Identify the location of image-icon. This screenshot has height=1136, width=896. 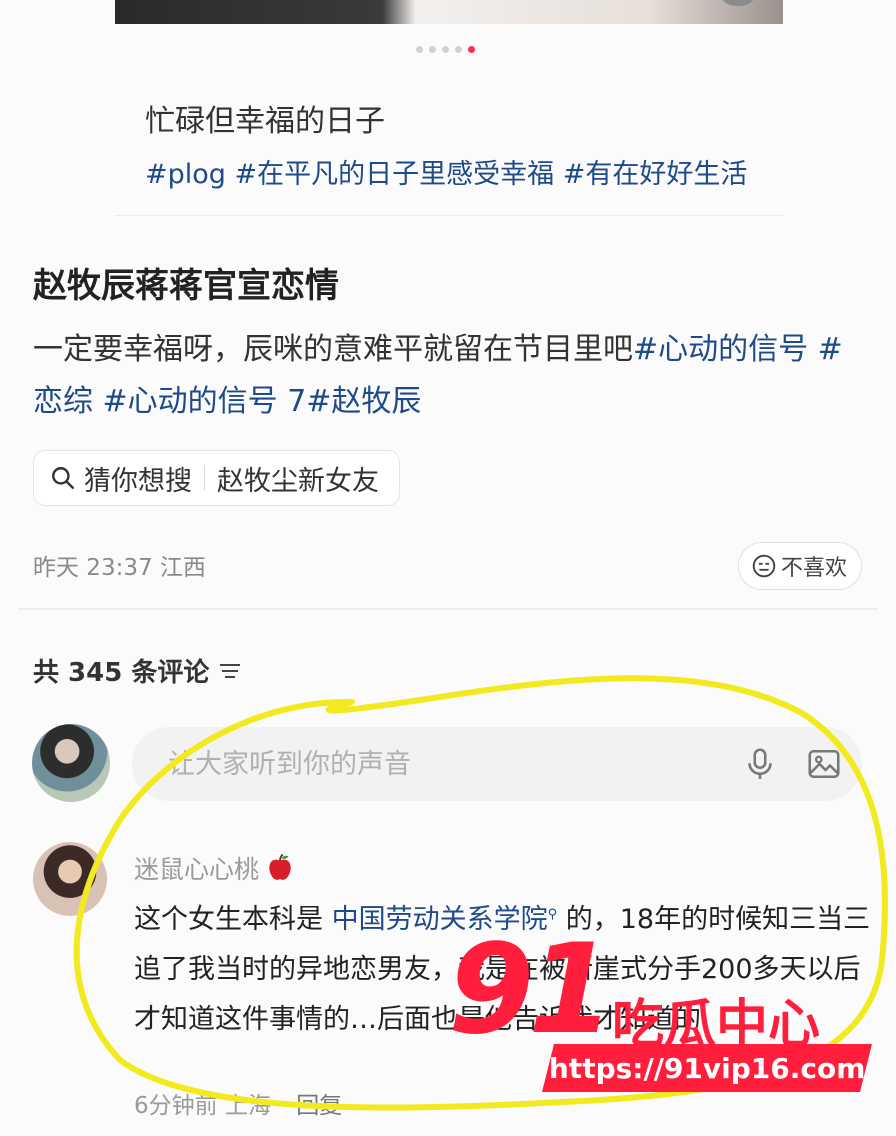
(824, 764).